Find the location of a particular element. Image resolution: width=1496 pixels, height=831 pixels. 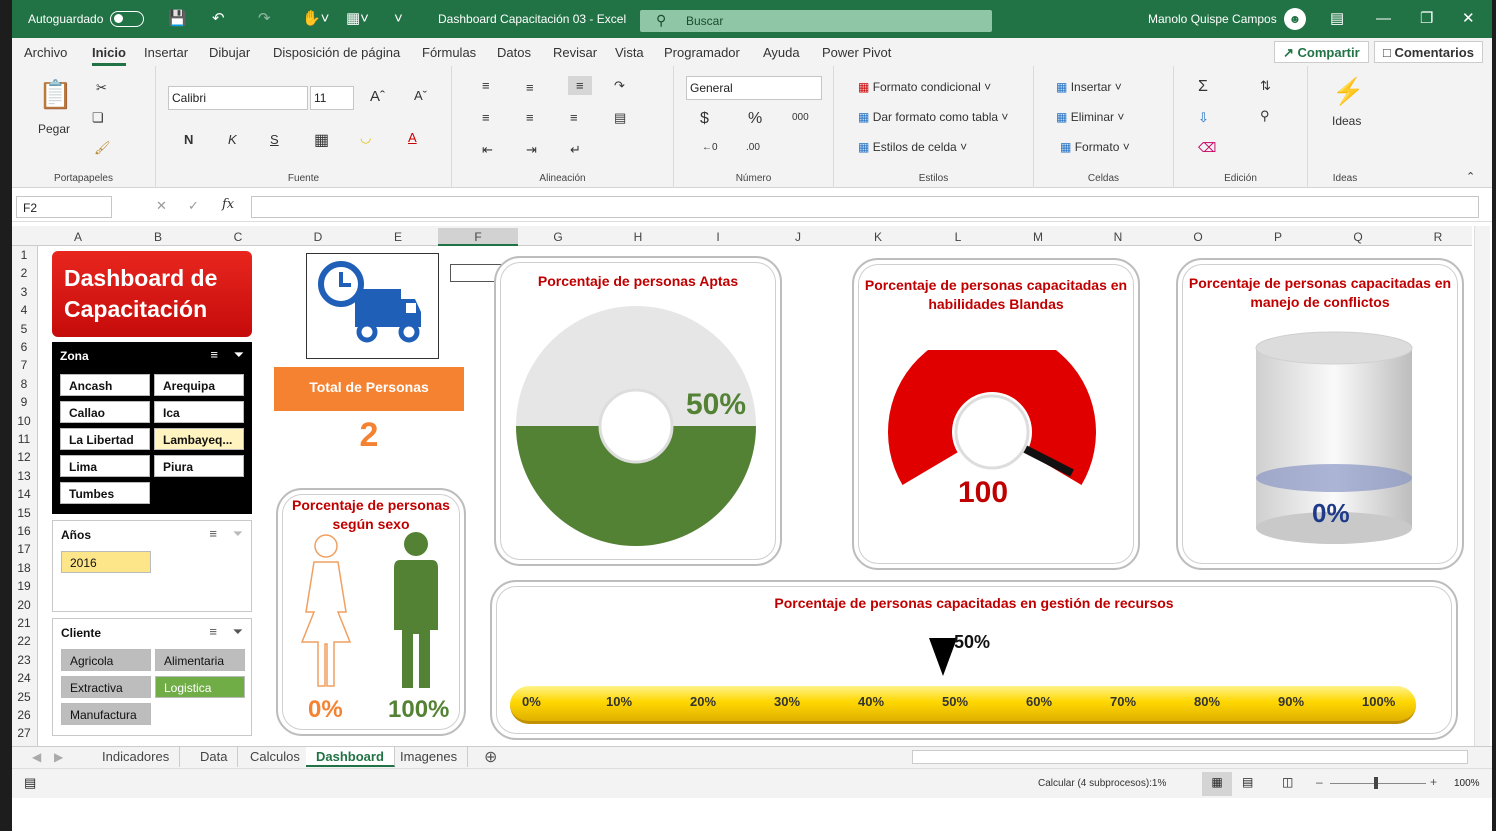

column-header: R is located at coordinates (1438, 237).